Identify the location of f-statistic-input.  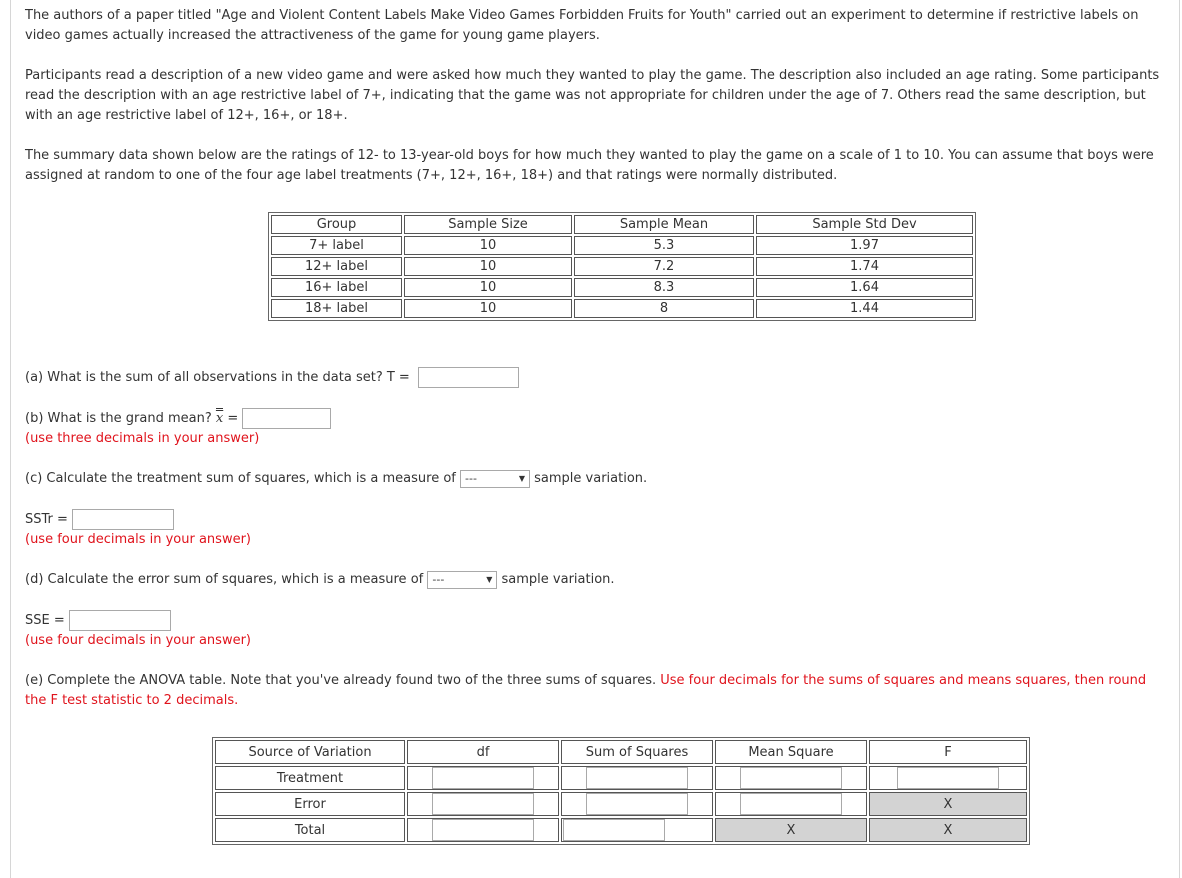
(948, 778).